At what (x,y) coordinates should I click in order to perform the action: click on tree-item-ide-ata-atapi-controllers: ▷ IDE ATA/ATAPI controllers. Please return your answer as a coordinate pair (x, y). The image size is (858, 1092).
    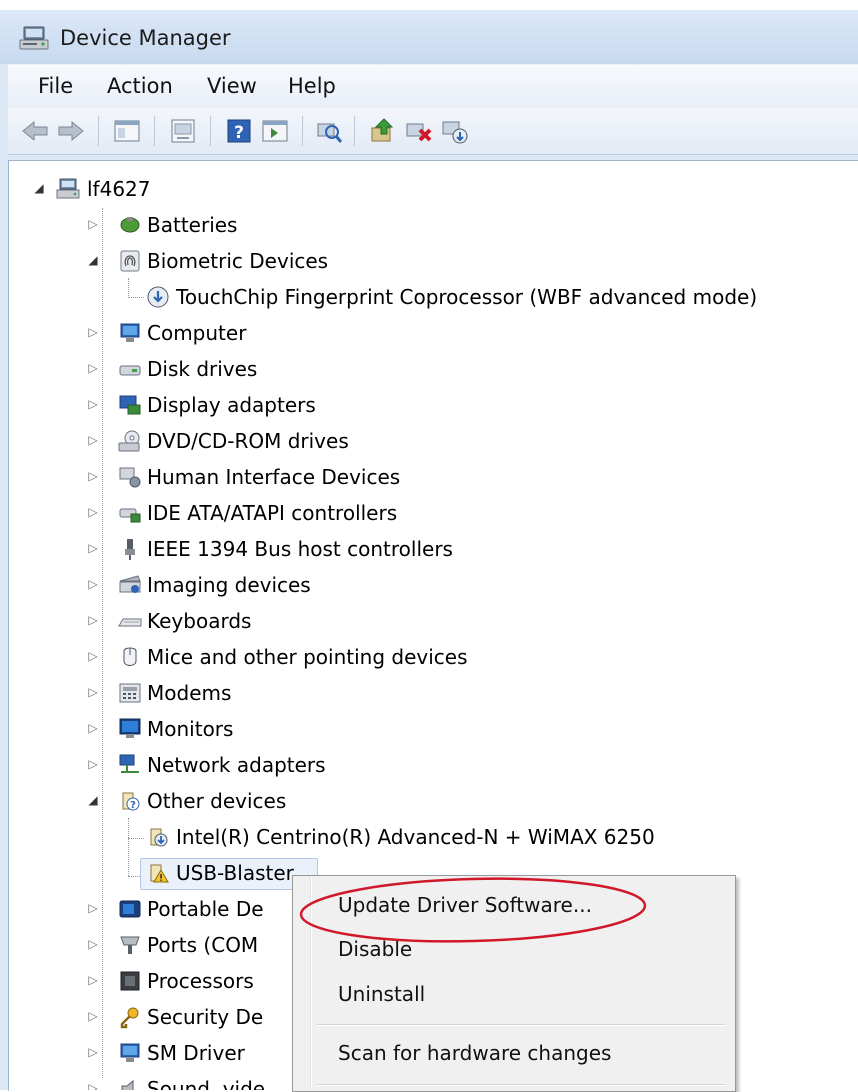
    Looking at the image, I should click on (250, 514).